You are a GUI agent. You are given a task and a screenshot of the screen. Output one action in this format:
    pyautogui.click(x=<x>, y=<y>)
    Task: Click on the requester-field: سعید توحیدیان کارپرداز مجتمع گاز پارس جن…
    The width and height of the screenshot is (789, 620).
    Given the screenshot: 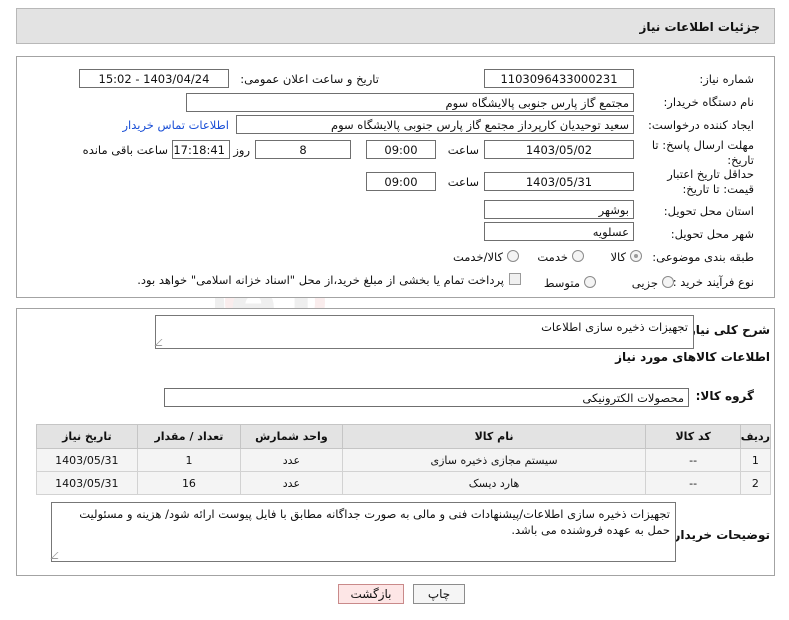 What is the action you would take?
    pyautogui.click(x=435, y=124)
    